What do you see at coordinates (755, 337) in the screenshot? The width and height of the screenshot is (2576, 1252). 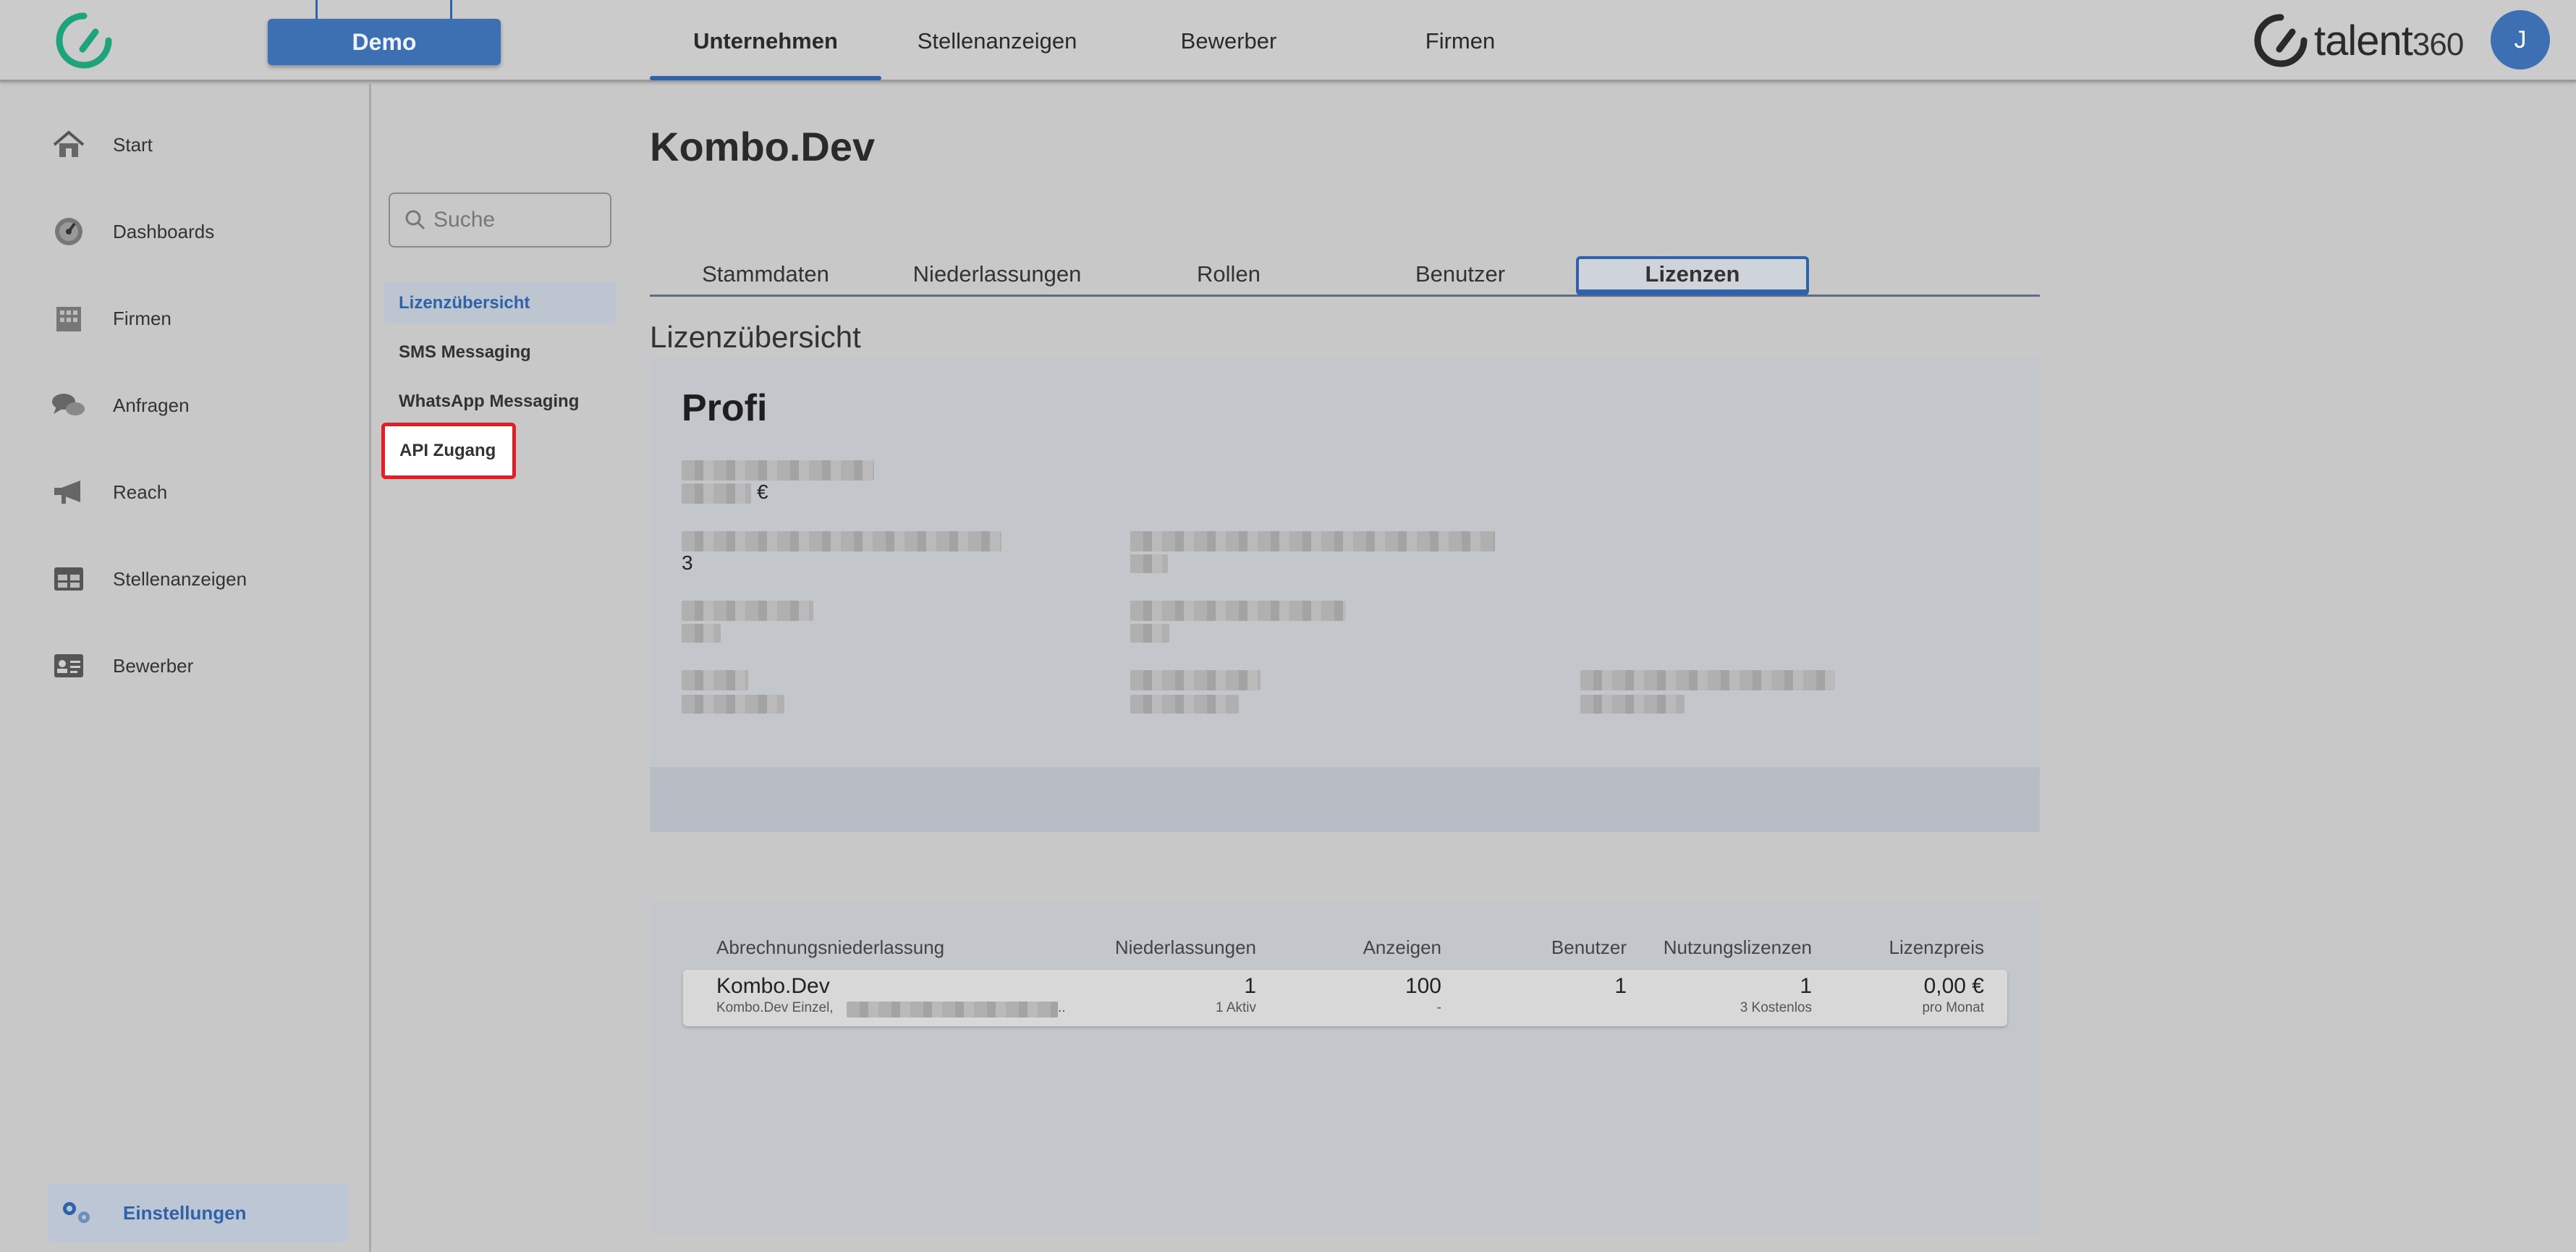 I see `section-title: Lizenzübersicht` at bounding box center [755, 337].